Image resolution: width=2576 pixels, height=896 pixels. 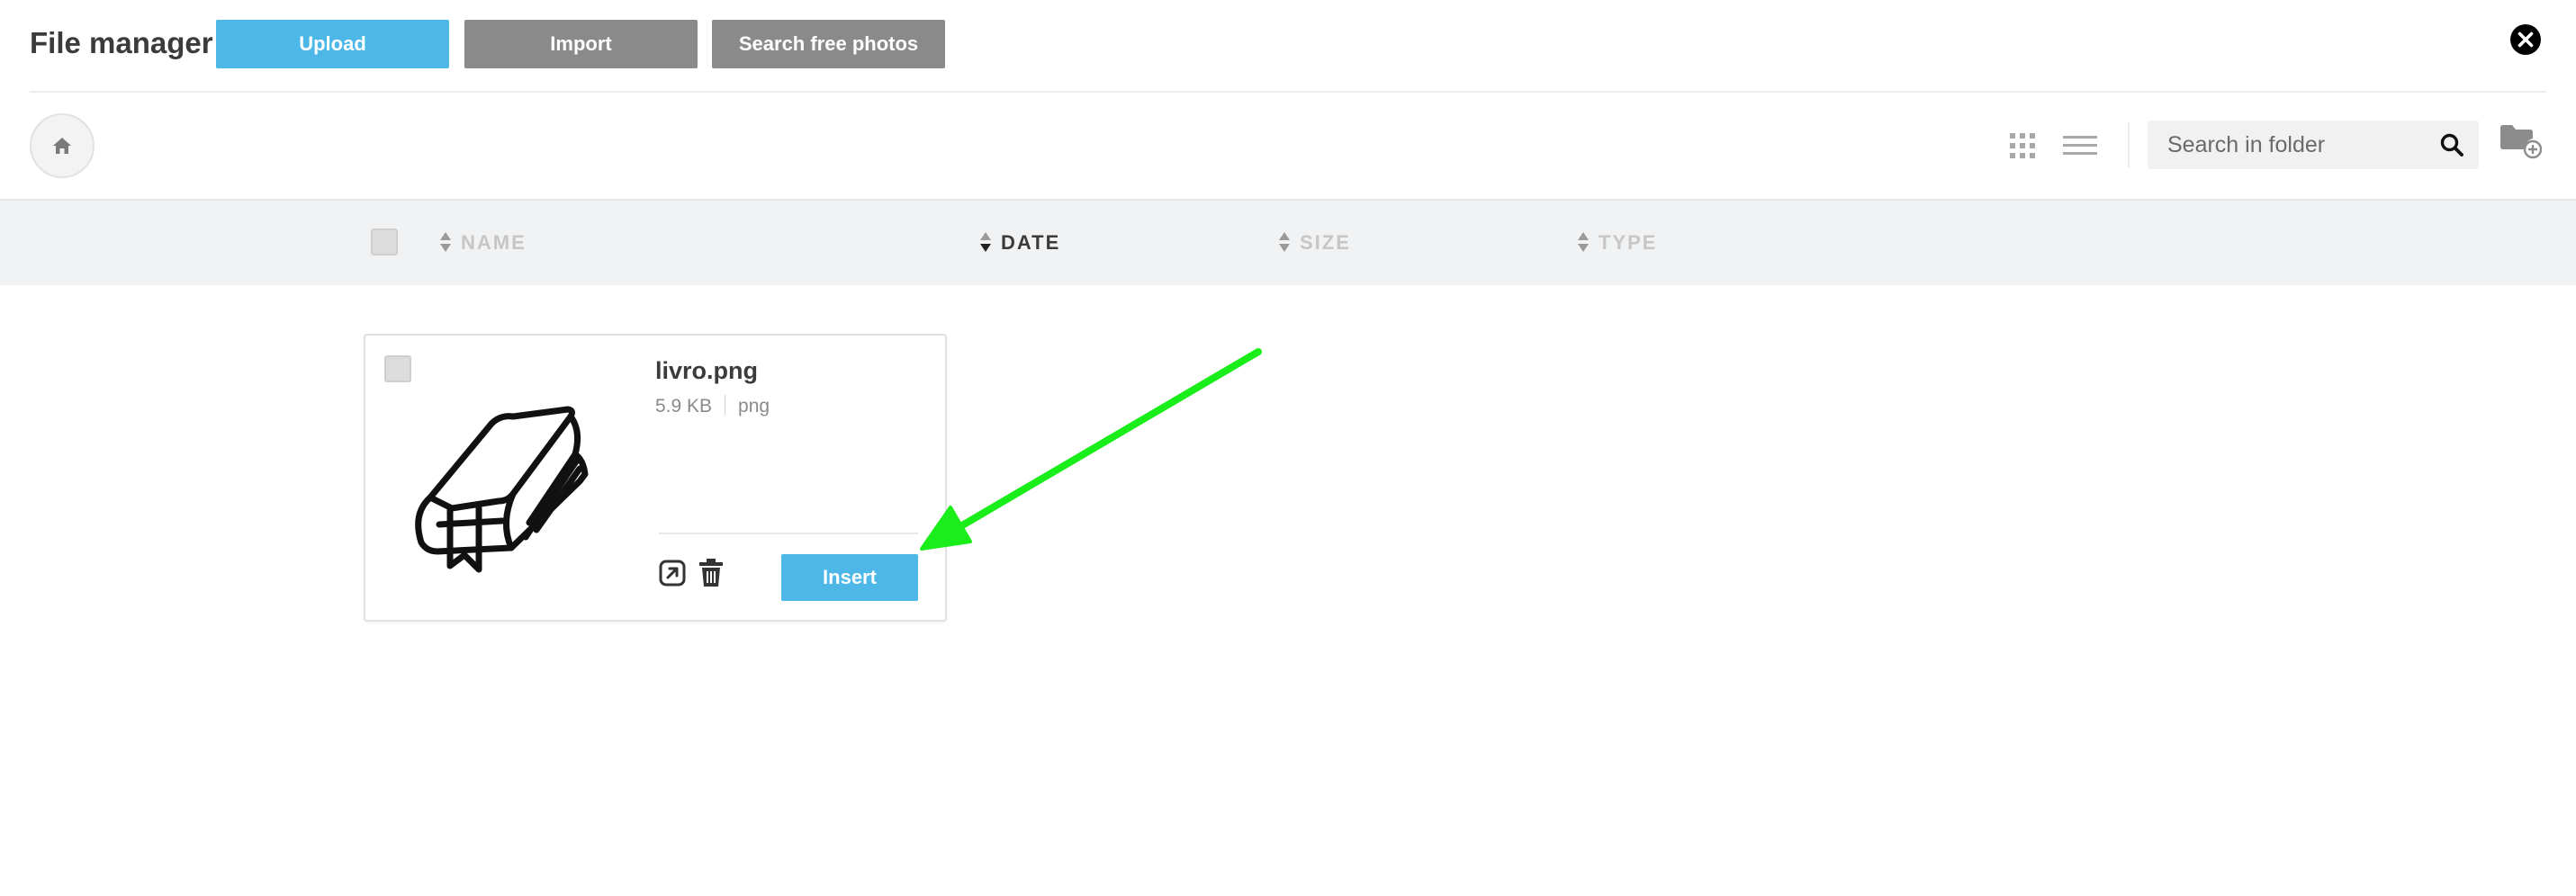 I want to click on upload-button: Upload, so click(x=332, y=44).